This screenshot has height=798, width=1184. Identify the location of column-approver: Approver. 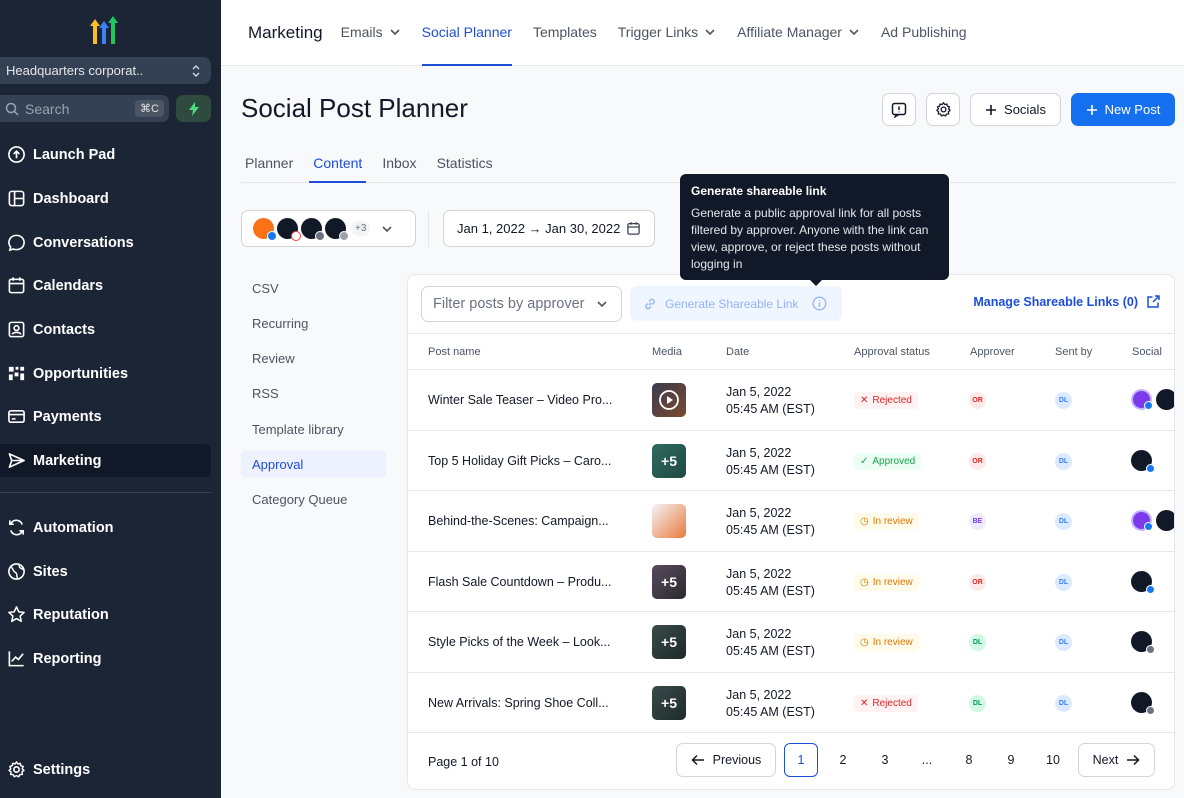
(992, 352).